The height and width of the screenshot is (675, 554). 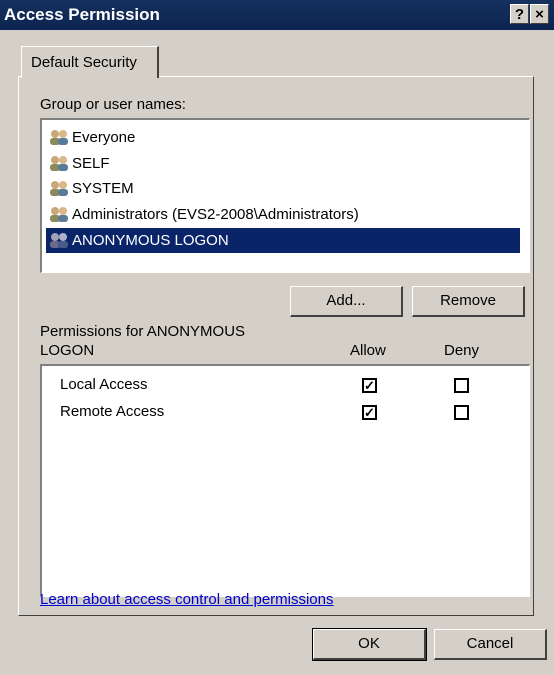 I want to click on close-icon: ×, so click(x=539, y=14).